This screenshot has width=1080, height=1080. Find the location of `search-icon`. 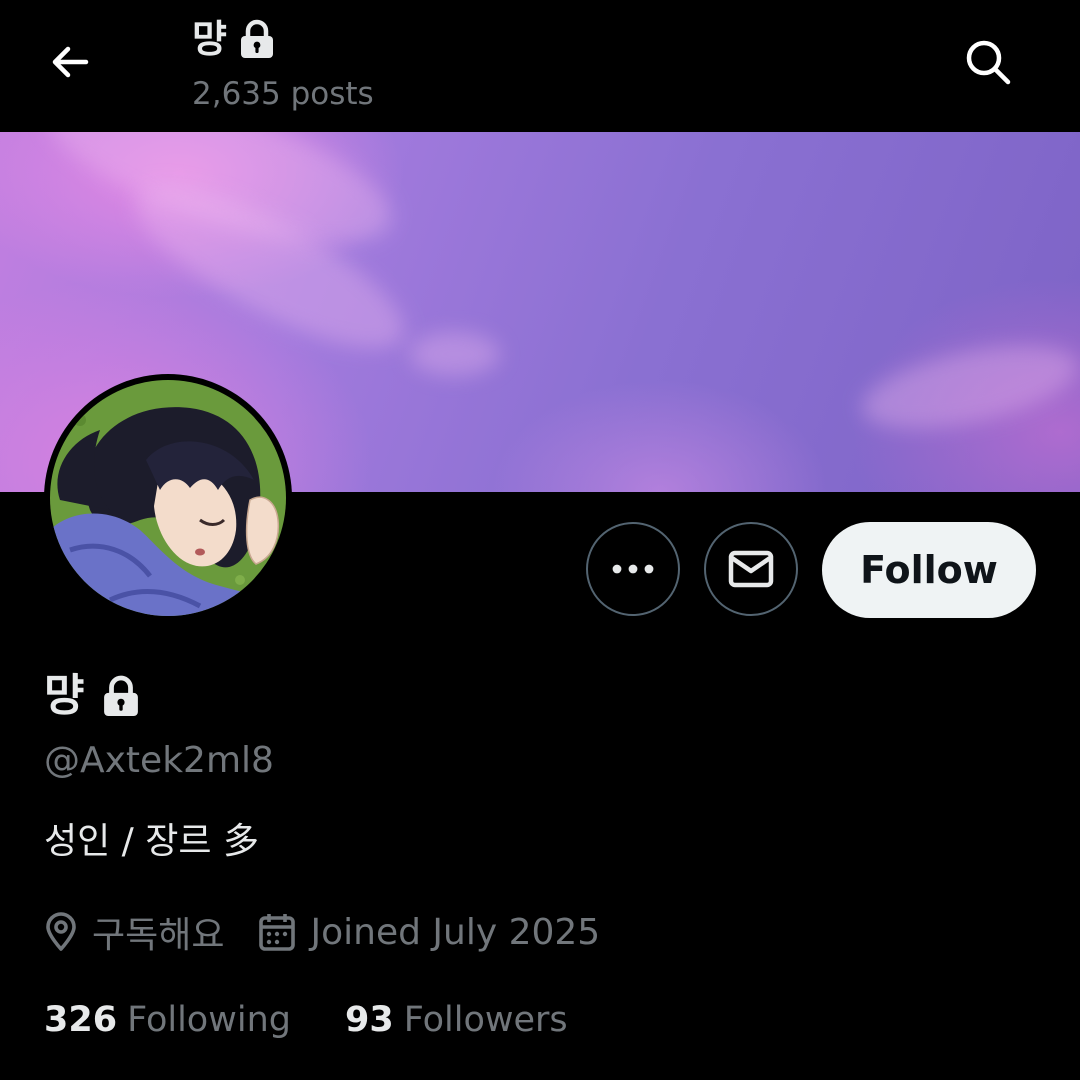

search-icon is located at coordinates (988, 62).